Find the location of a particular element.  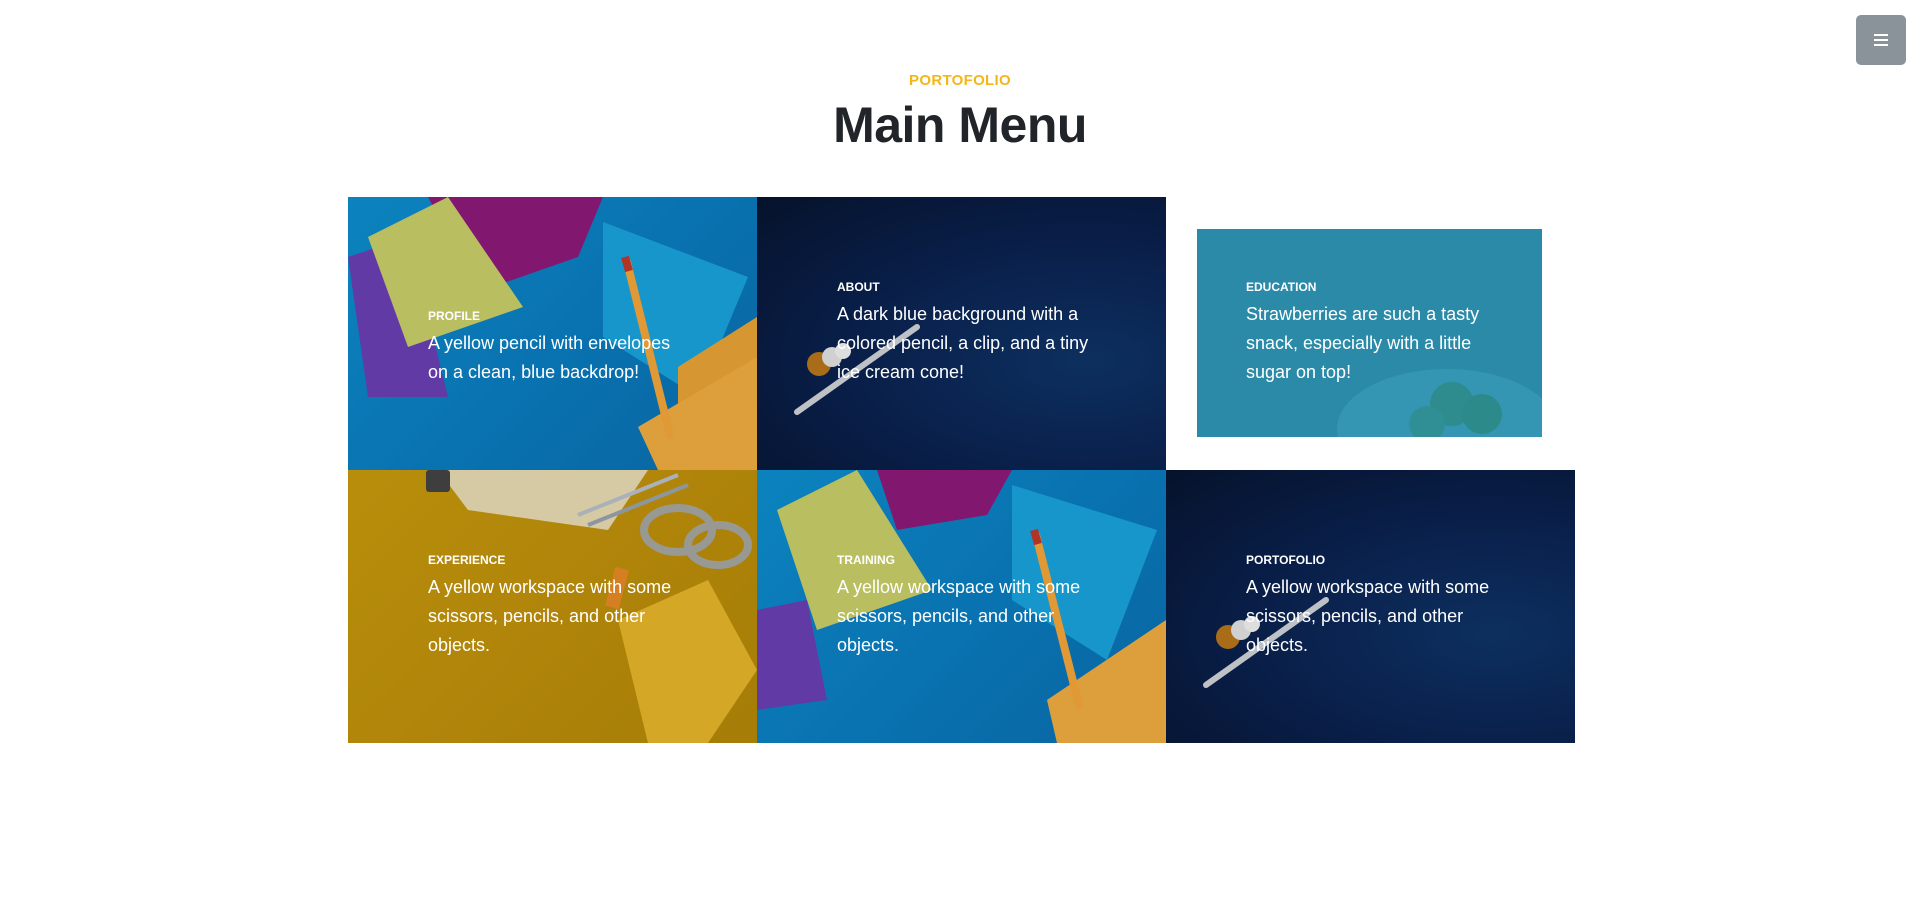

tile-title: ABOUT is located at coordinates (858, 287).